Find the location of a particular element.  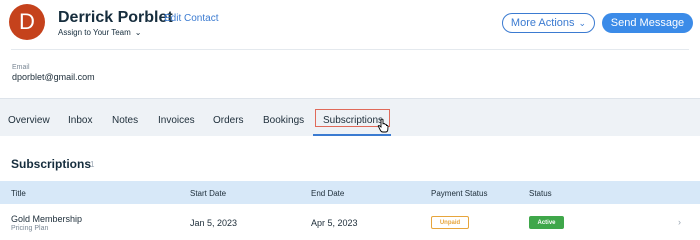

tab-overview: Overview is located at coordinates (29, 120).